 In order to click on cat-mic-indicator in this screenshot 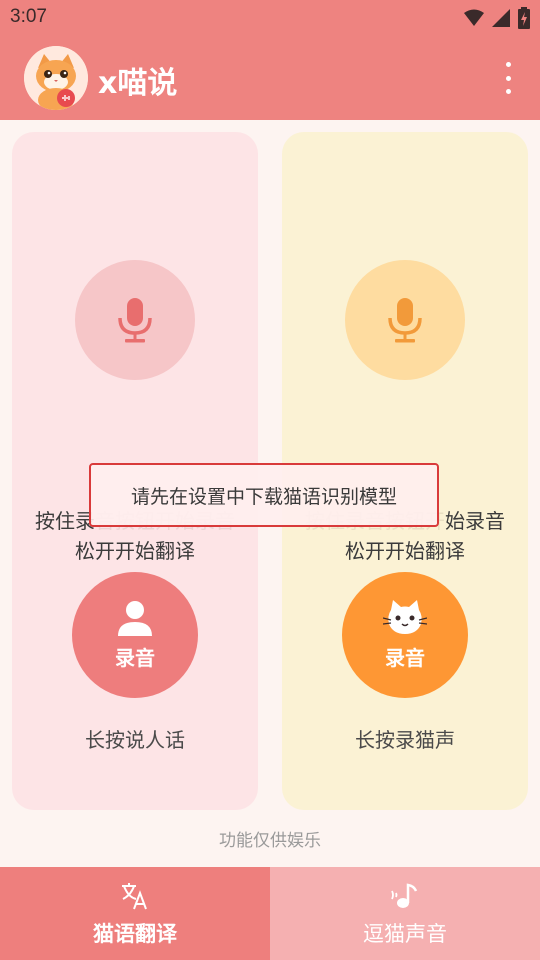, I will do `click(405, 320)`.